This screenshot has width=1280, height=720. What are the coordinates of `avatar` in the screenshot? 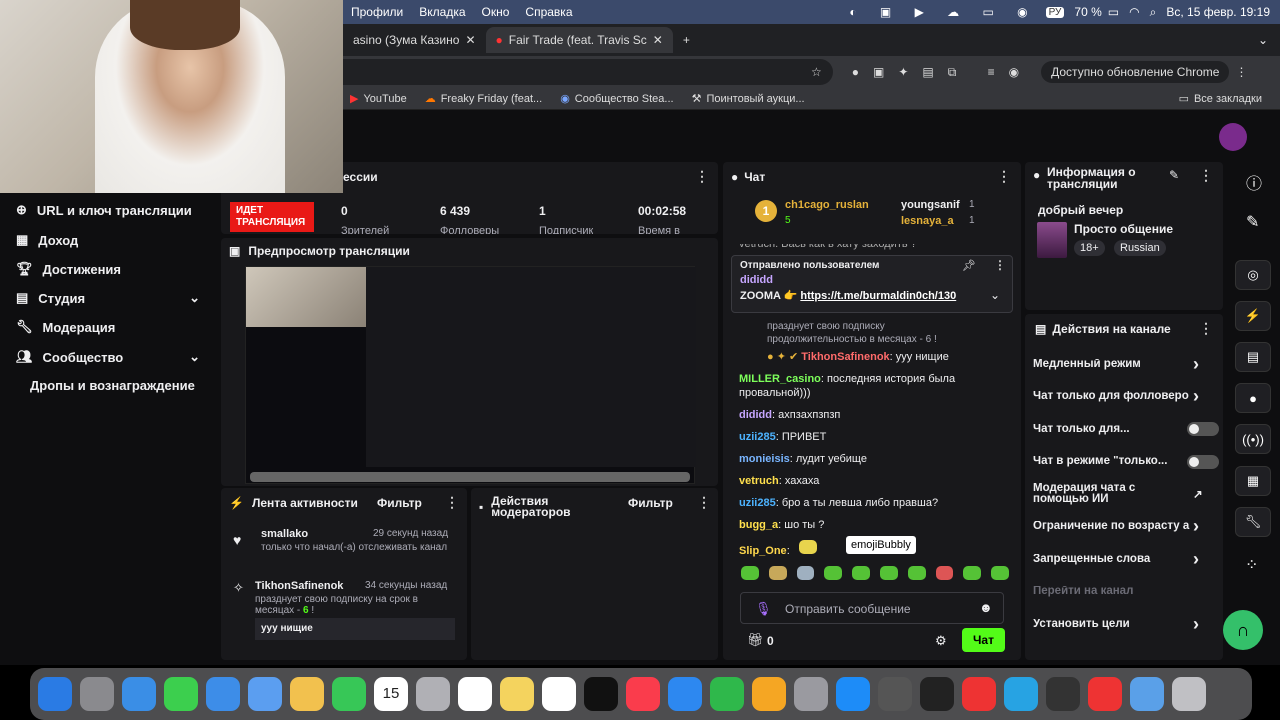 It's located at (1233, 137).